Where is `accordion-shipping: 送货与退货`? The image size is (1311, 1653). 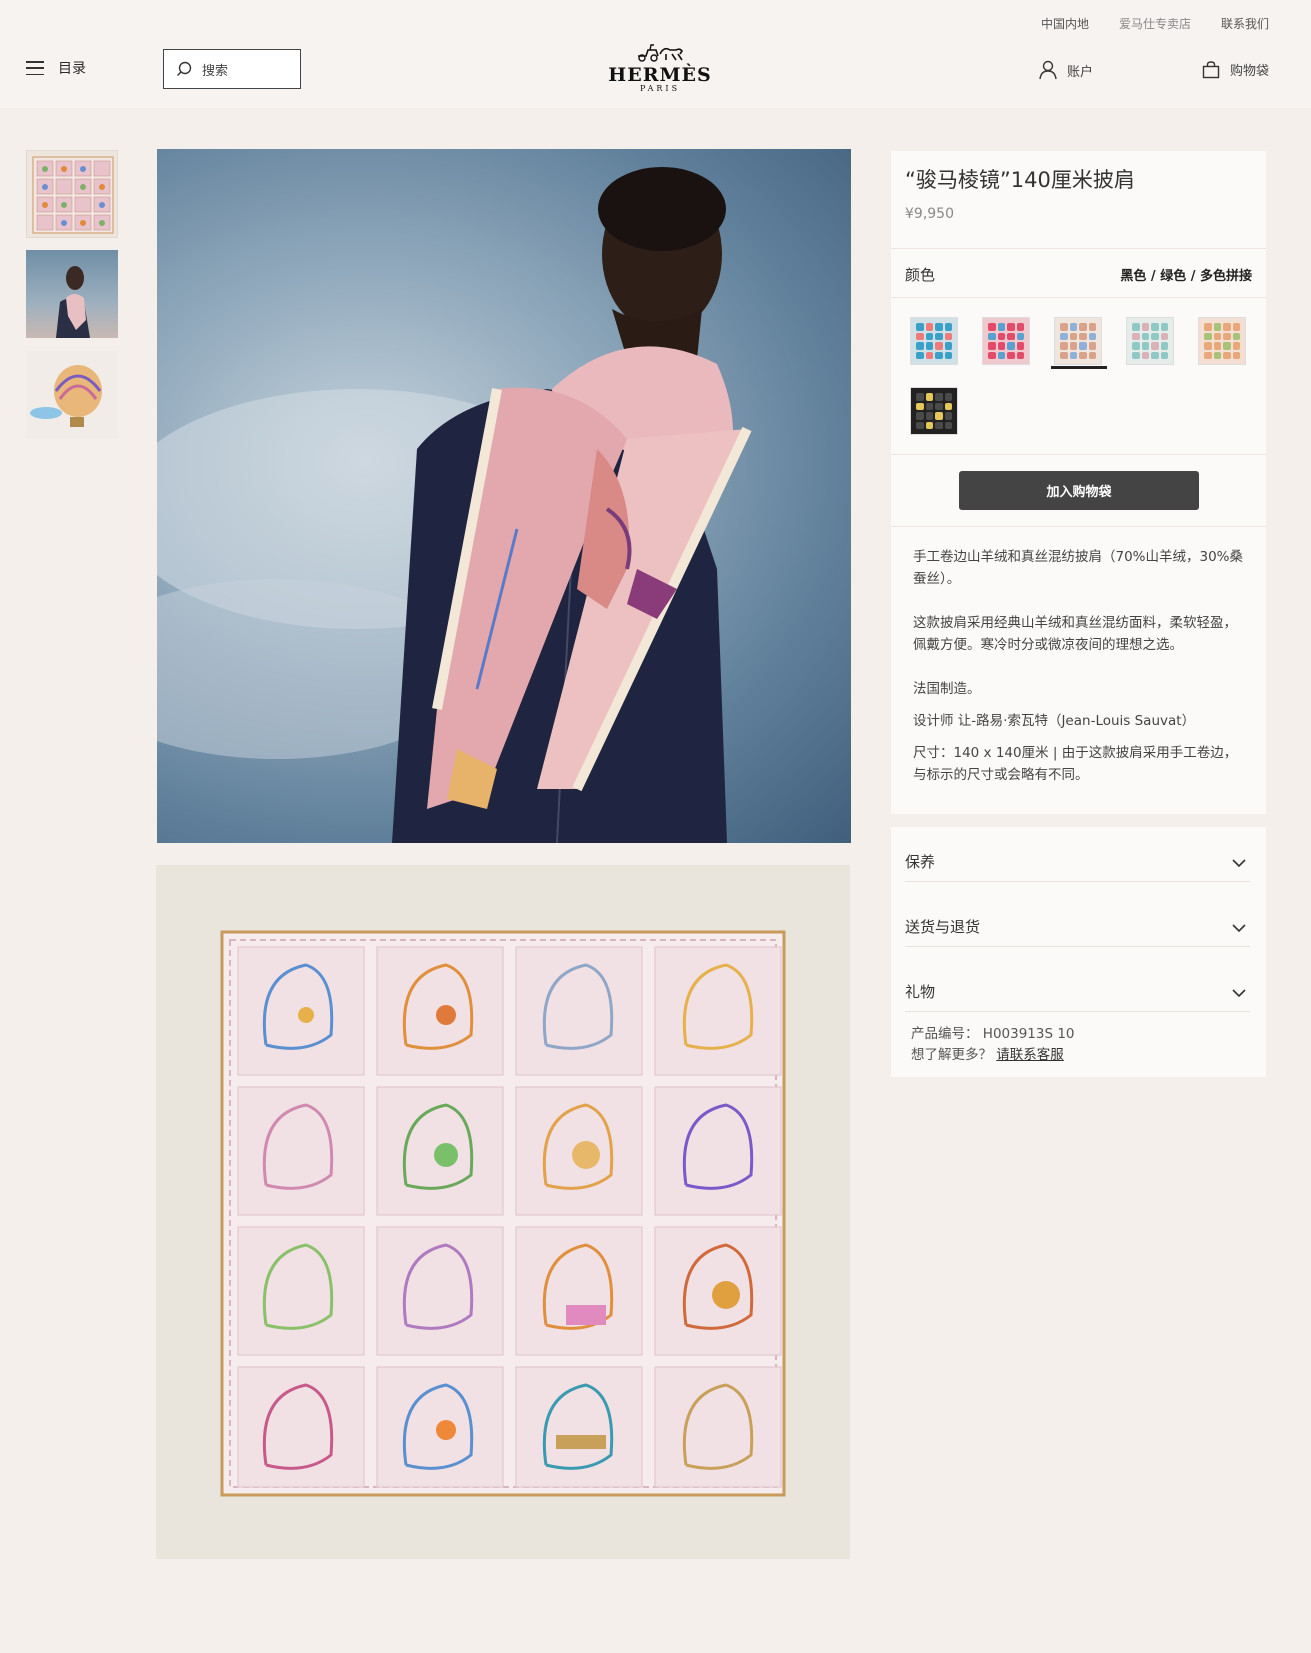
accordion-shipping: 送货与退货 is located at coordinates (1077, 926).